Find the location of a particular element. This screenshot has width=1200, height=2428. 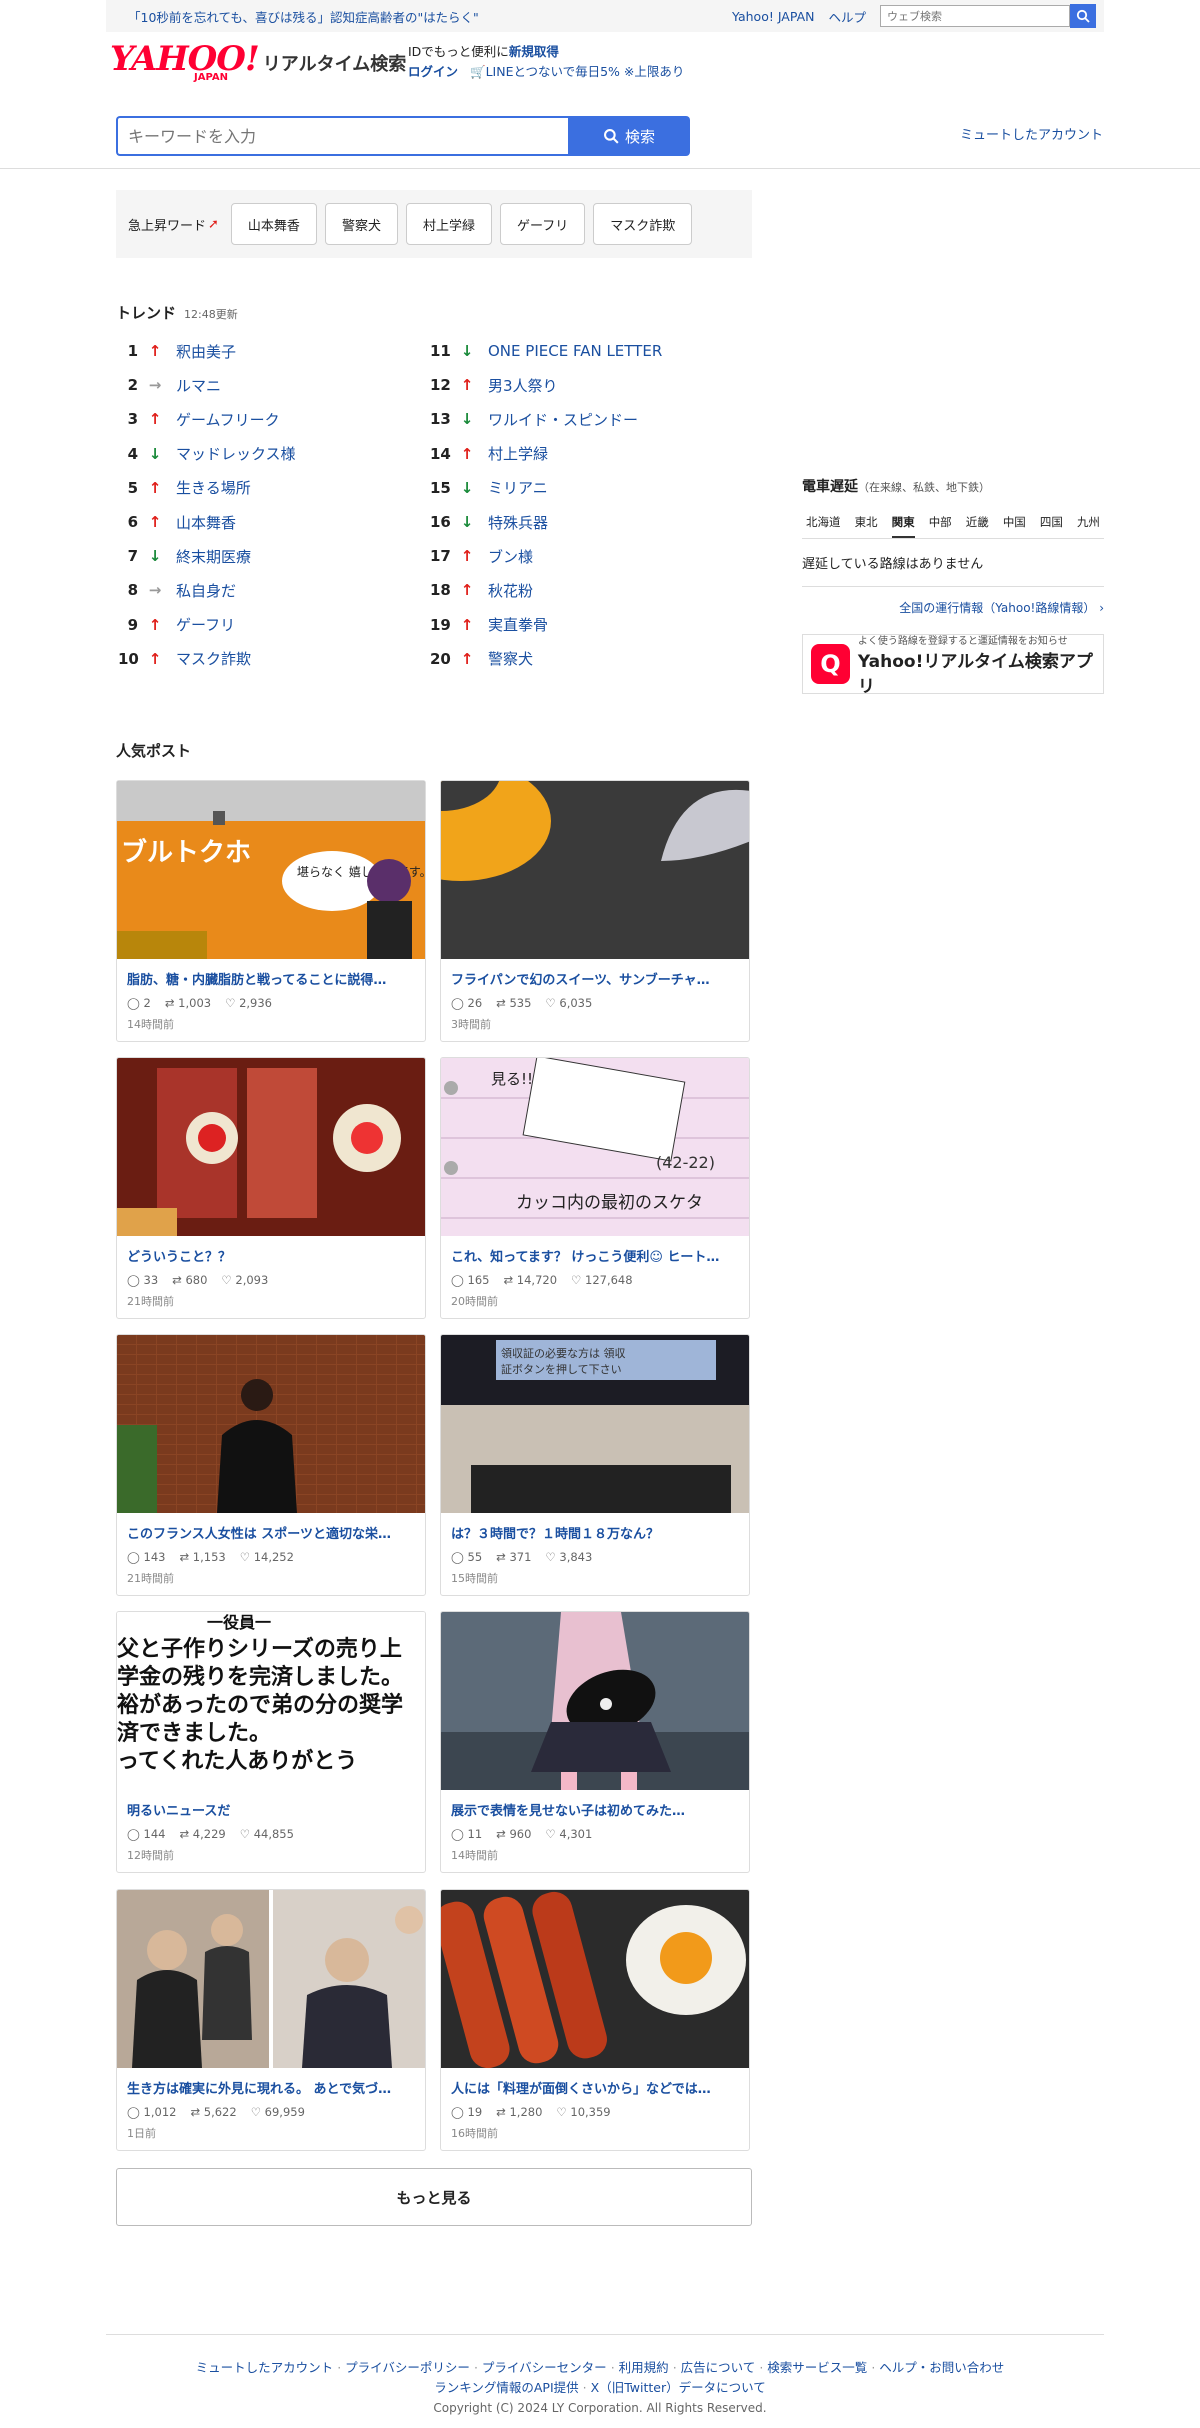

trend-item: 14 ↑ 村上学緑 is located at coordinates (580, 454).